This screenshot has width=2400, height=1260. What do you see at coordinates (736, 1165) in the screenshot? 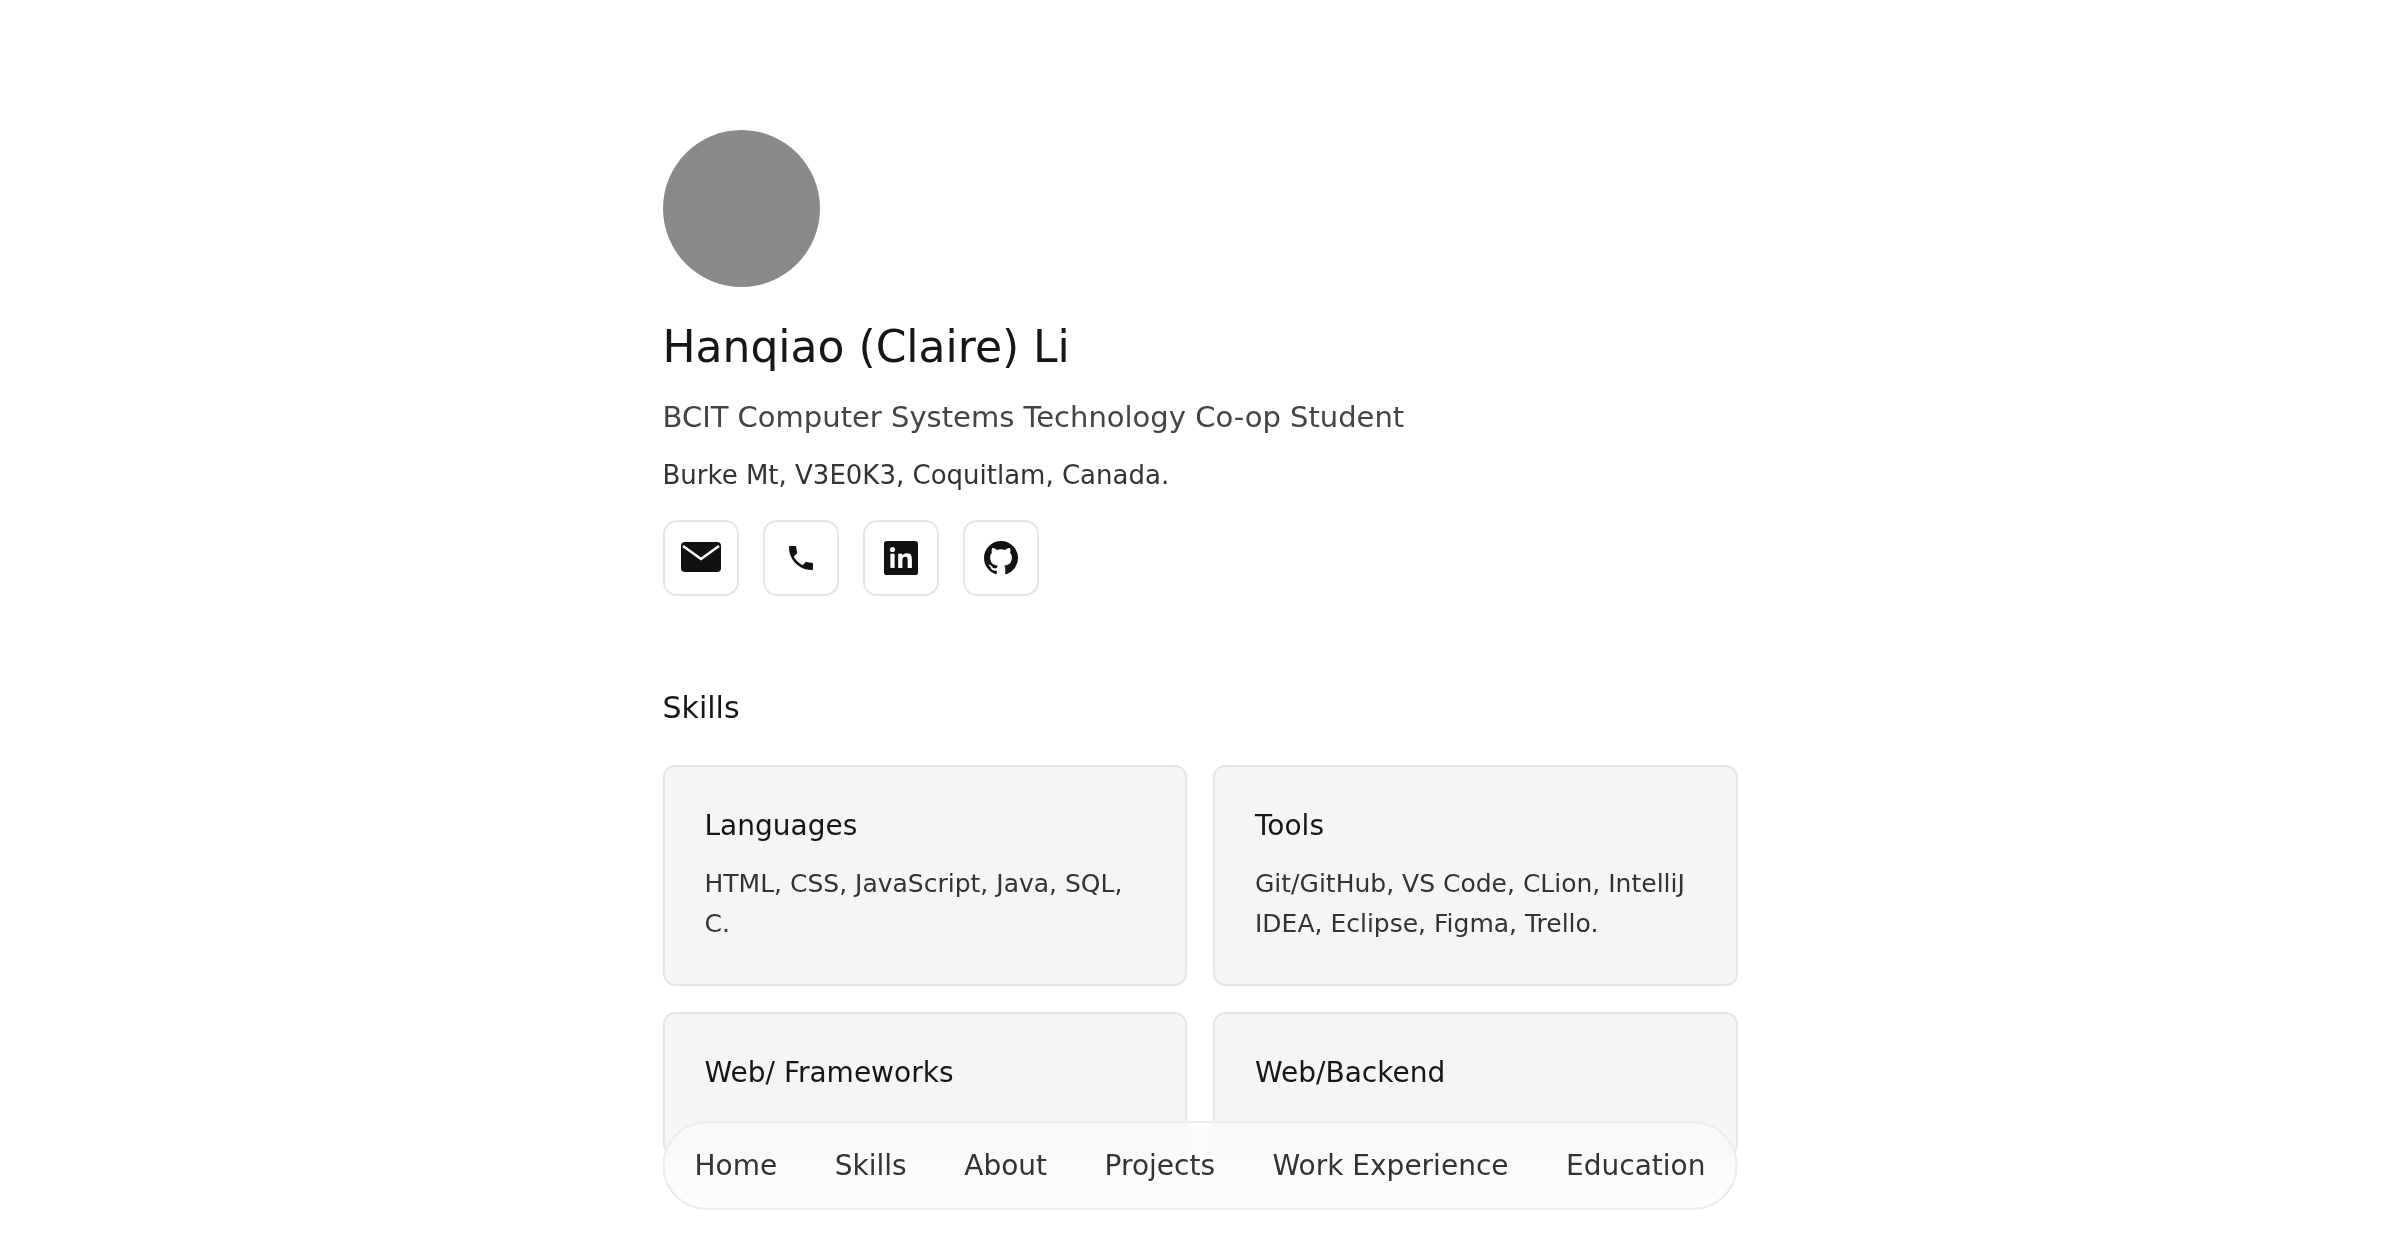
I see `nav-link: Home` at bounding box center [736, 1165].